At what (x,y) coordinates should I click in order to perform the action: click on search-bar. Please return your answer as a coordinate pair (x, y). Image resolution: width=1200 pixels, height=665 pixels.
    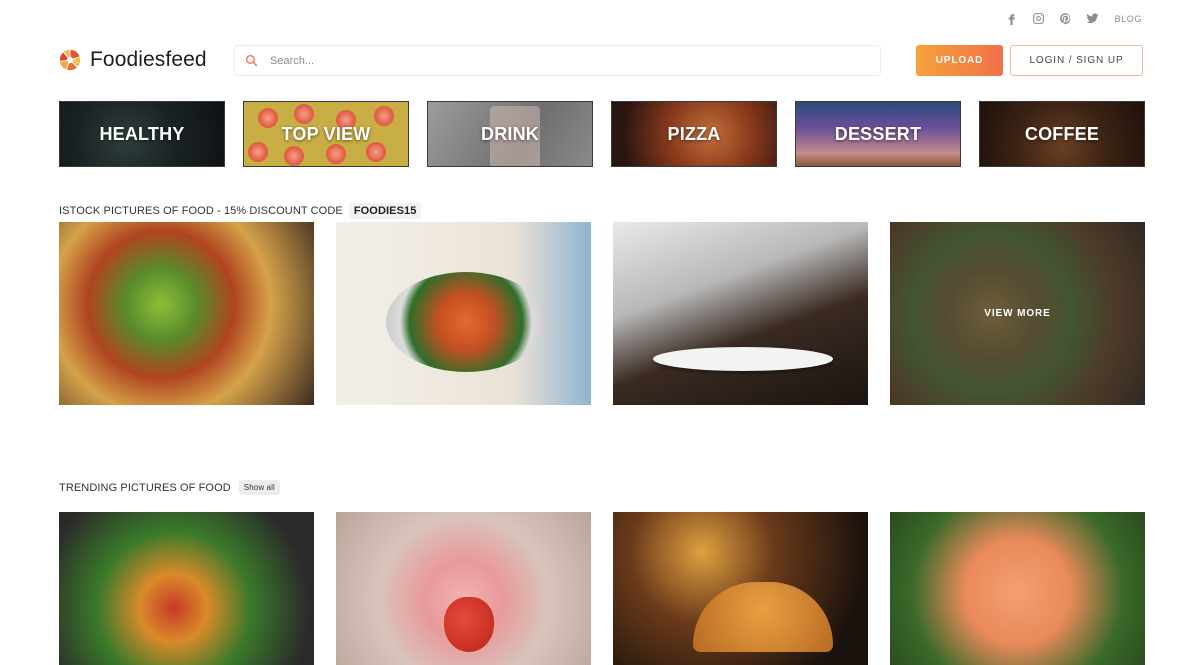
    Looking at the image, I should click on (557, 60).